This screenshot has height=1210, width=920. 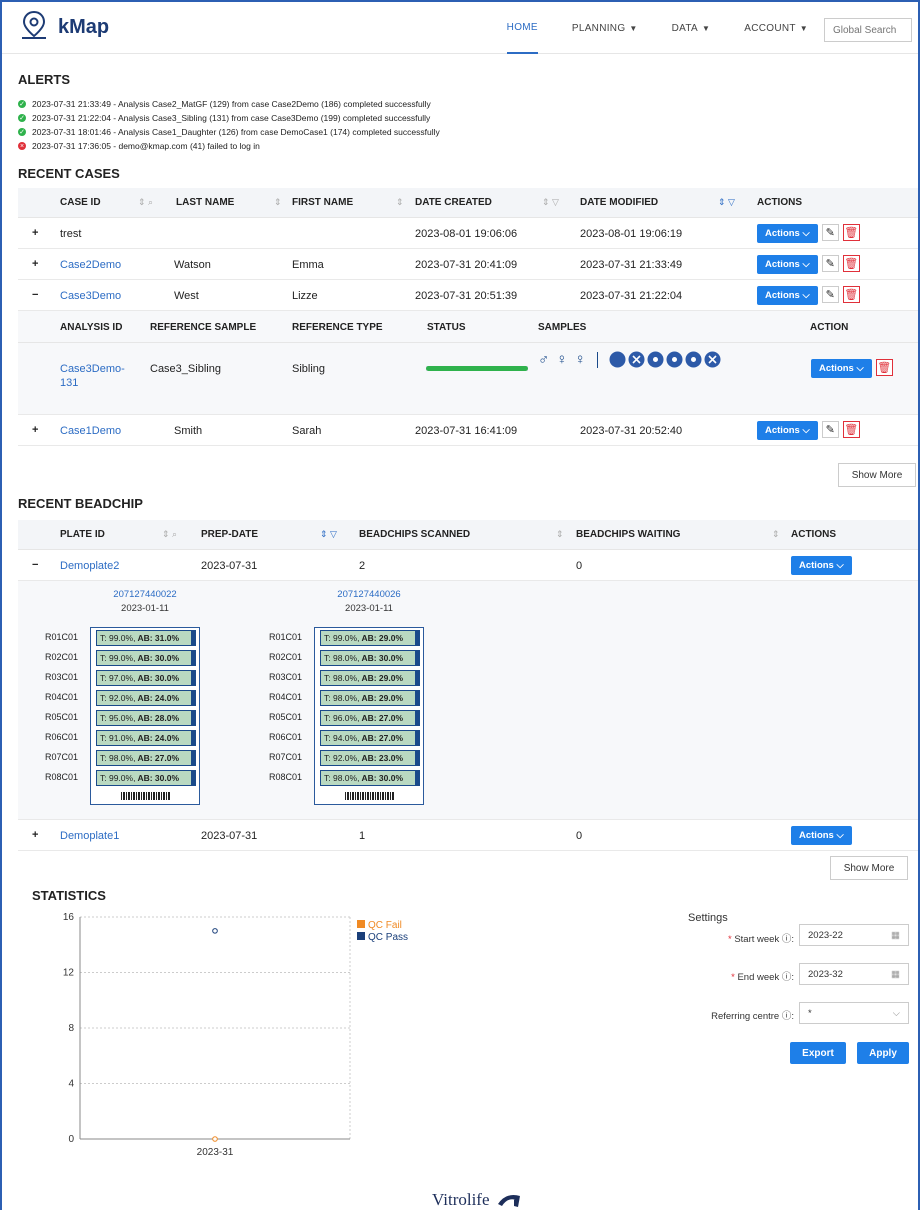 What do you see at coordinates (877, 475) in the screenshot?
I see `show-more-cases-button: Show More` at bounding box center [877, 475].